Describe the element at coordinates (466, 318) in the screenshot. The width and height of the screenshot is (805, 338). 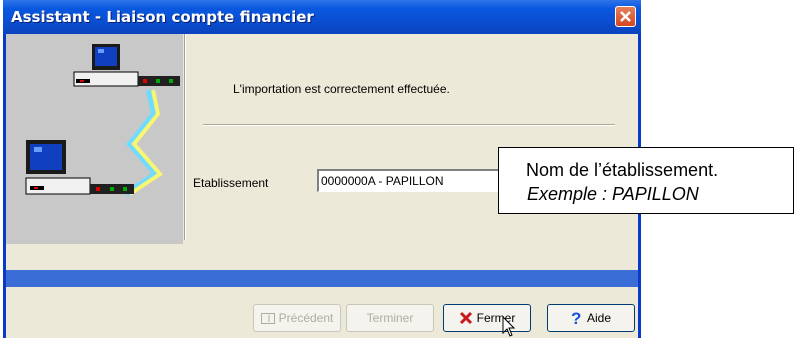
I see `close-x-icon` at that location.